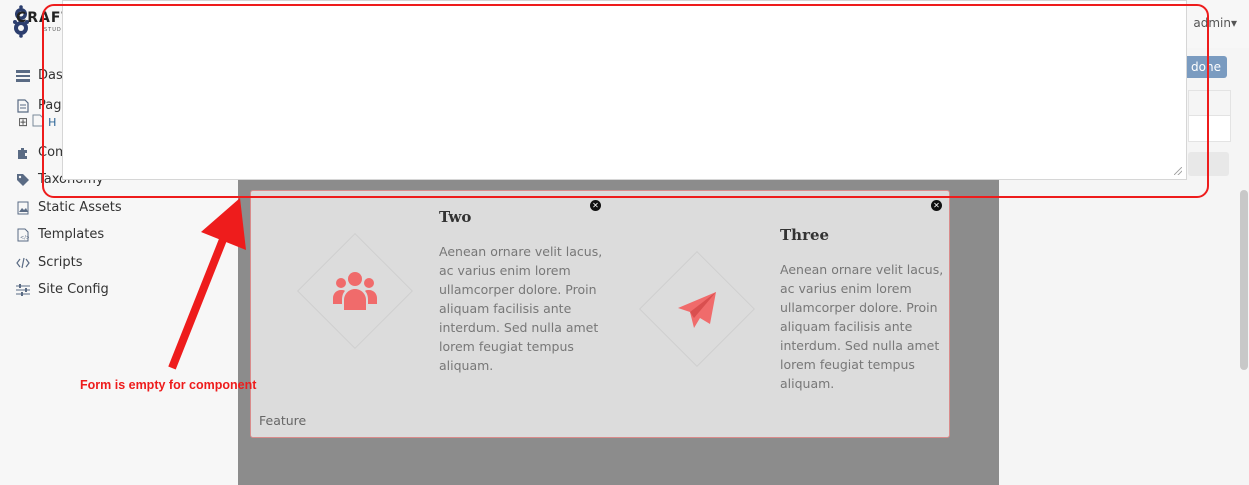 The height and width of the screenshot is (485, 1249). Describe the element at coordinates (207, 284) in the screenshot. I see `annotation-arrow-icon` at that location.